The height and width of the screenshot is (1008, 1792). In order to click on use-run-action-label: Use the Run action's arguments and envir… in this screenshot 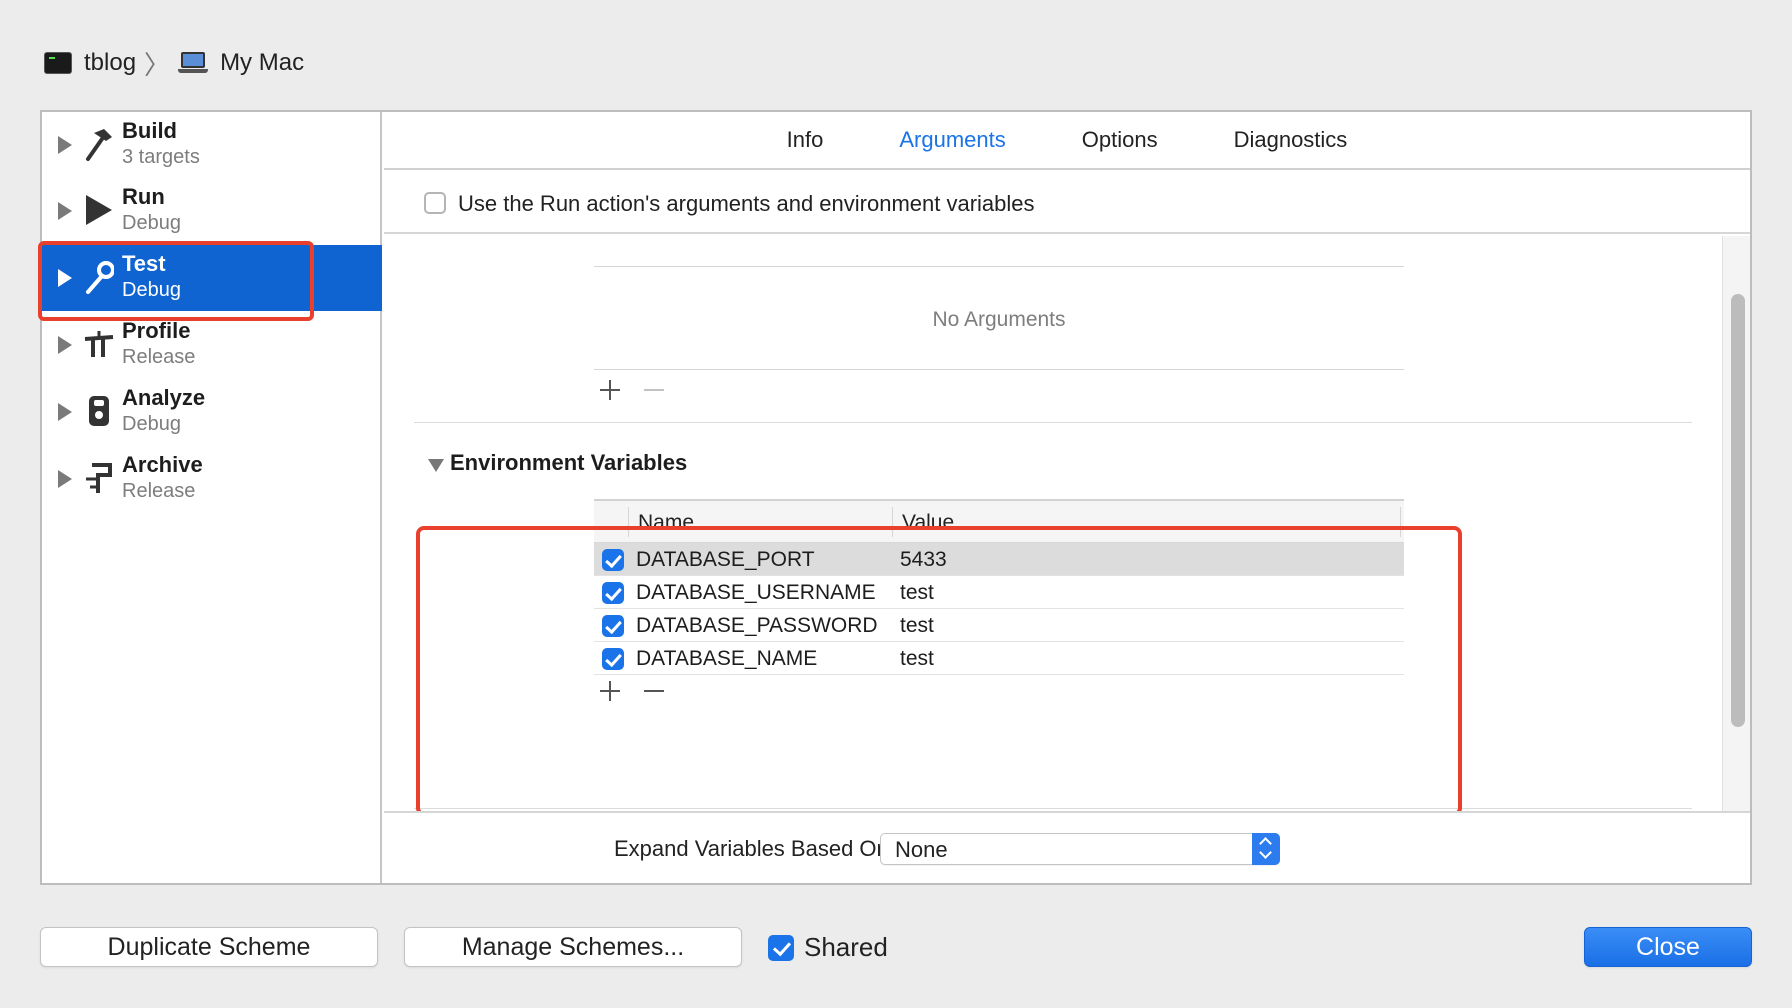, I will do `click(746, 203)`.